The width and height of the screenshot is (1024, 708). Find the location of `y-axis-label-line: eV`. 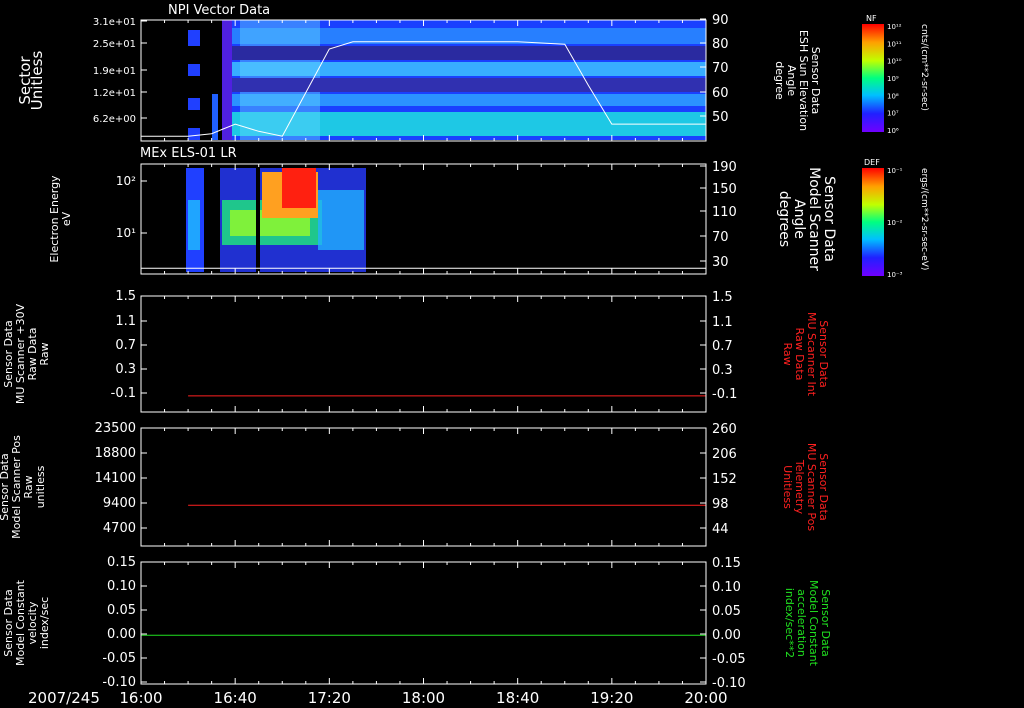

y-axis-label-line: eV is located at coordinates (66, 218).